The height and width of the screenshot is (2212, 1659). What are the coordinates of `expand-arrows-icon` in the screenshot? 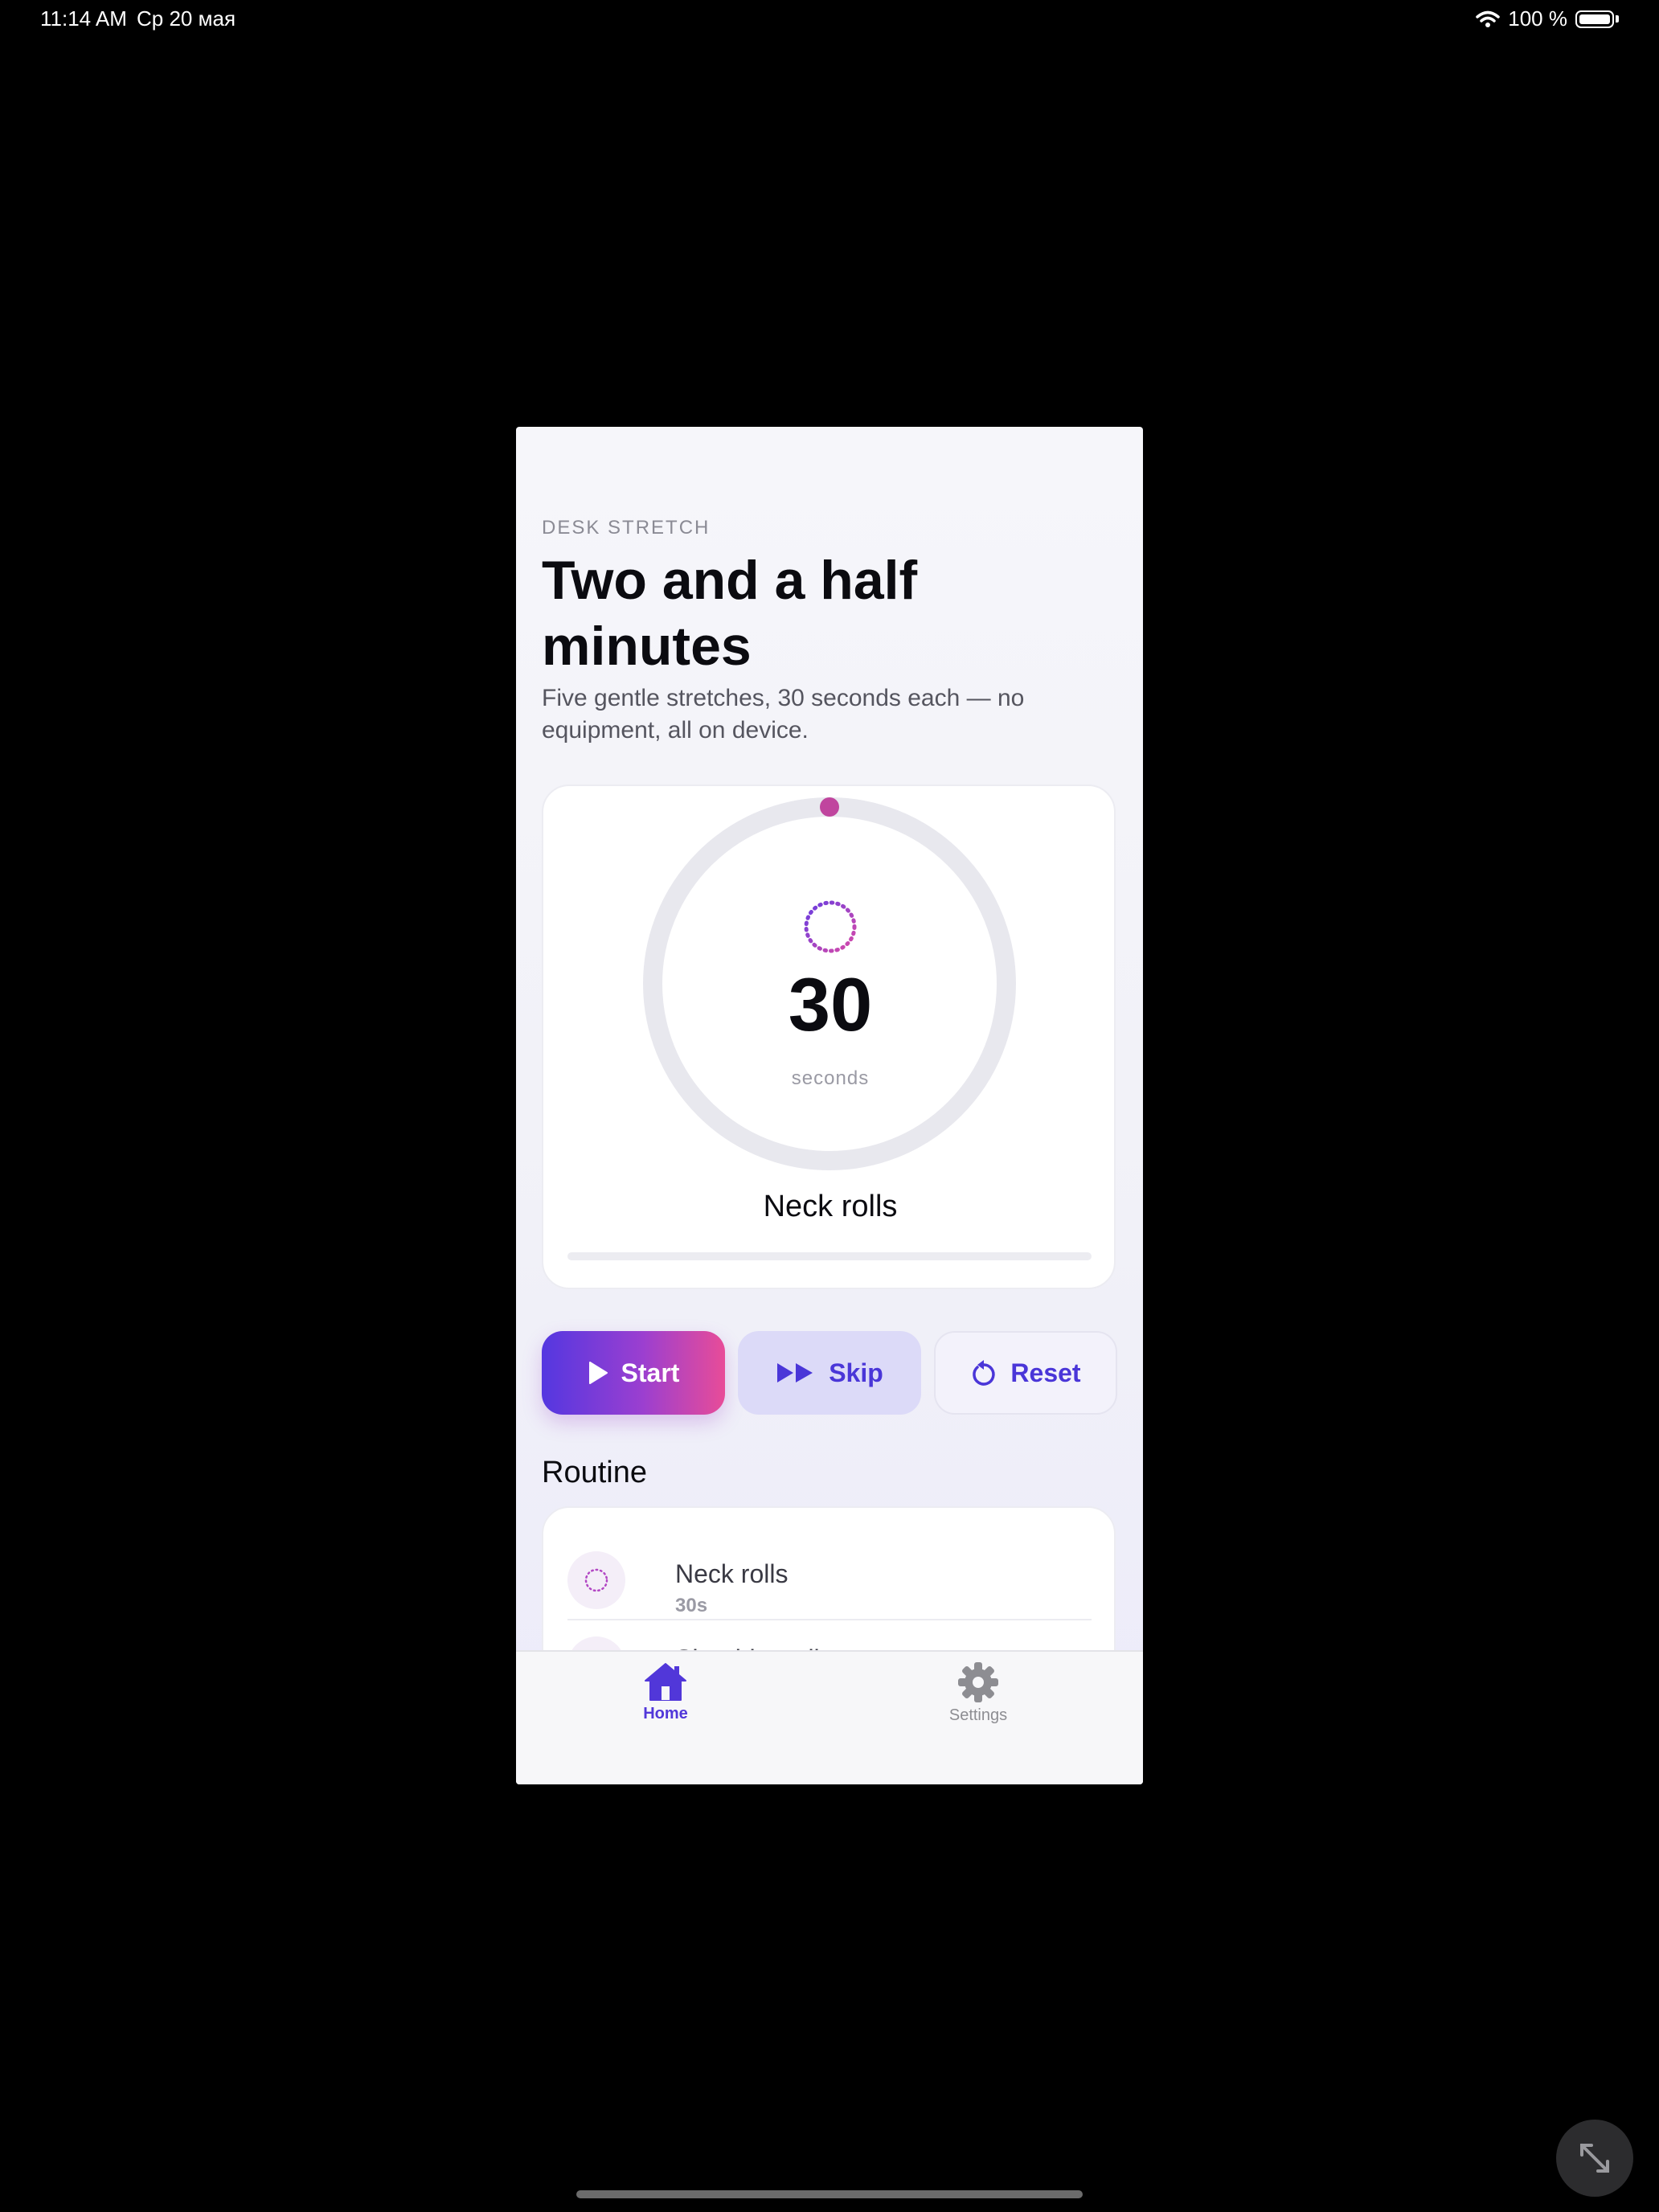 It's located at (1594, 2158).